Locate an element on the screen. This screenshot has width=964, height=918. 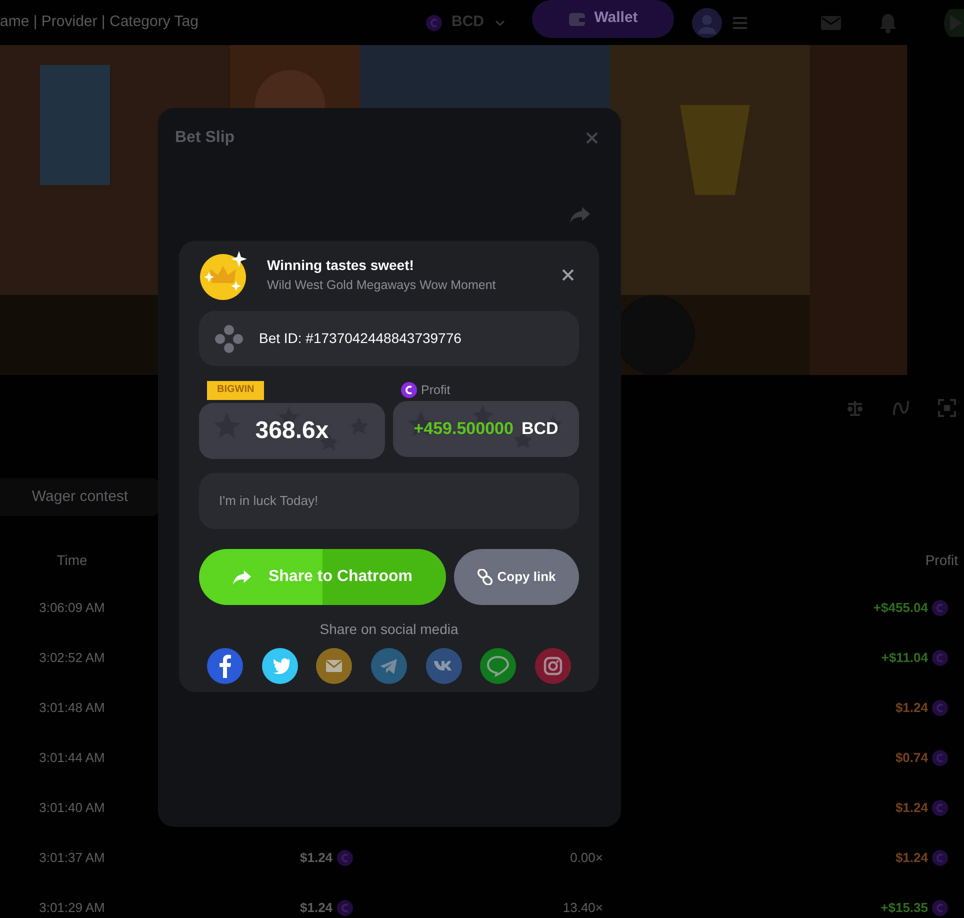
card-title: Winning tastes sweet! is located at coordinates (341, 266).